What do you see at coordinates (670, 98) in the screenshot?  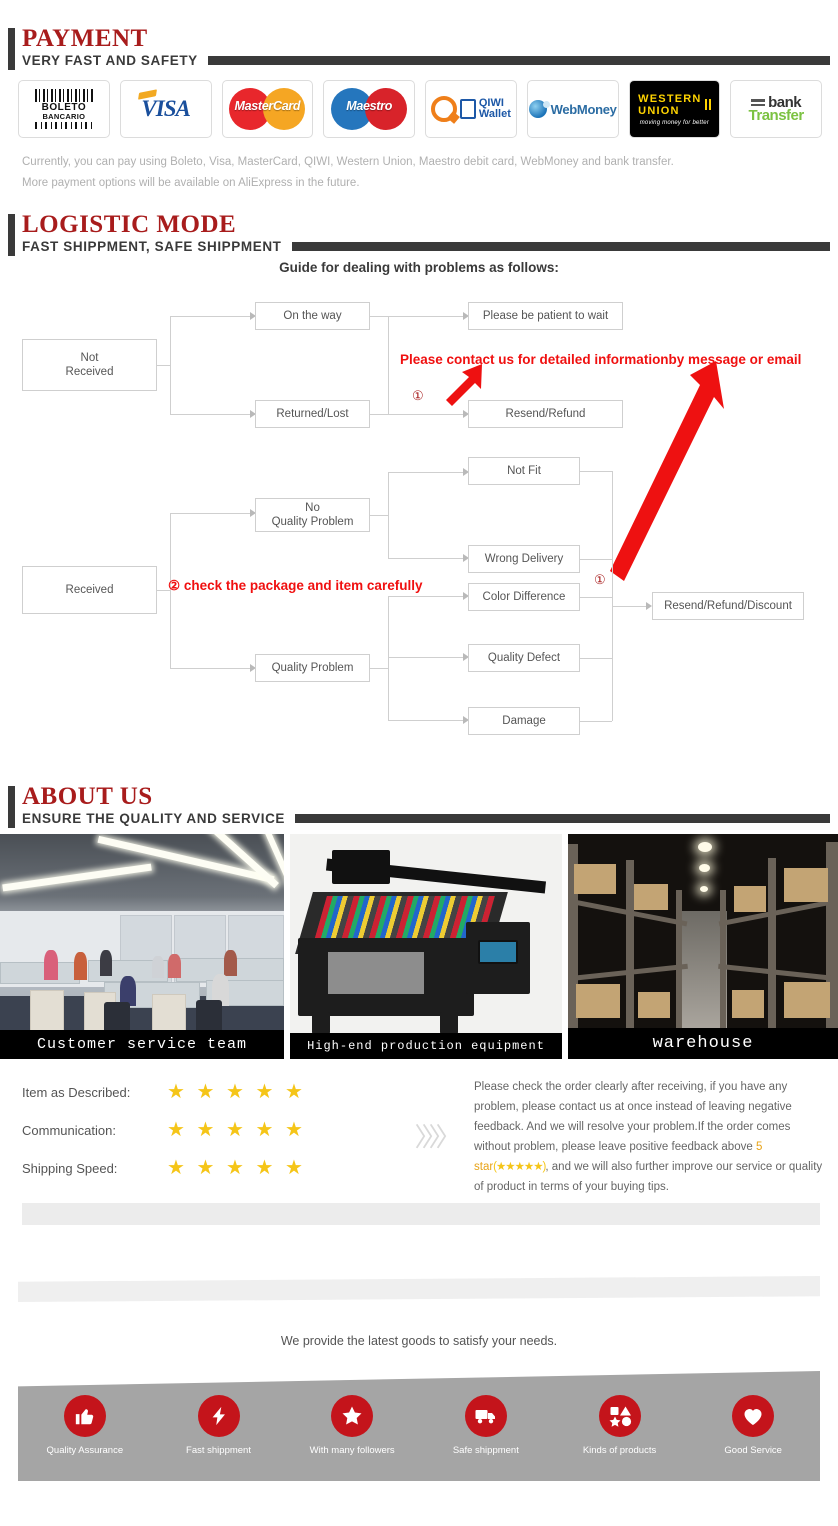 I see `wu-line1: WESTERN` at bounding box center [670, 98].